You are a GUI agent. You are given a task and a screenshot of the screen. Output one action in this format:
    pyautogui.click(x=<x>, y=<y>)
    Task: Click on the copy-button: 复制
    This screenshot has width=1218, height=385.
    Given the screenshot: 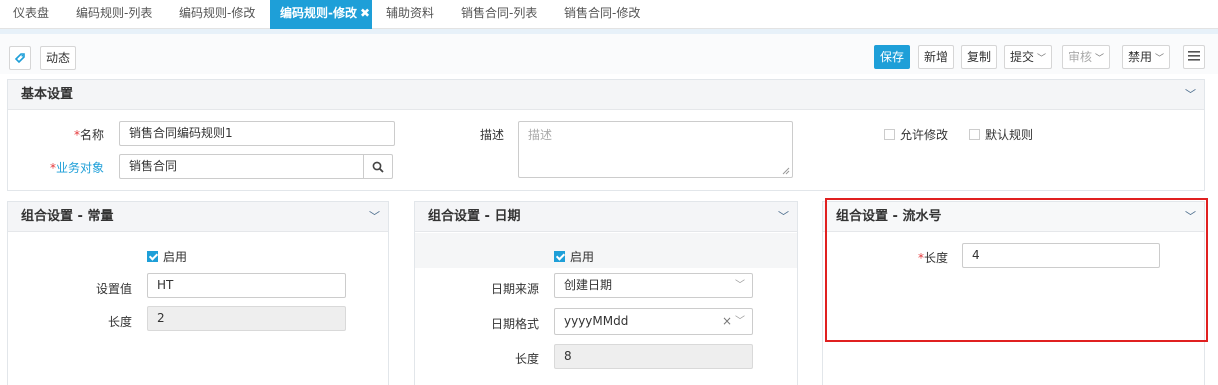 What is the action you would take?
    pyautogui.click(x=979, y=57)
    